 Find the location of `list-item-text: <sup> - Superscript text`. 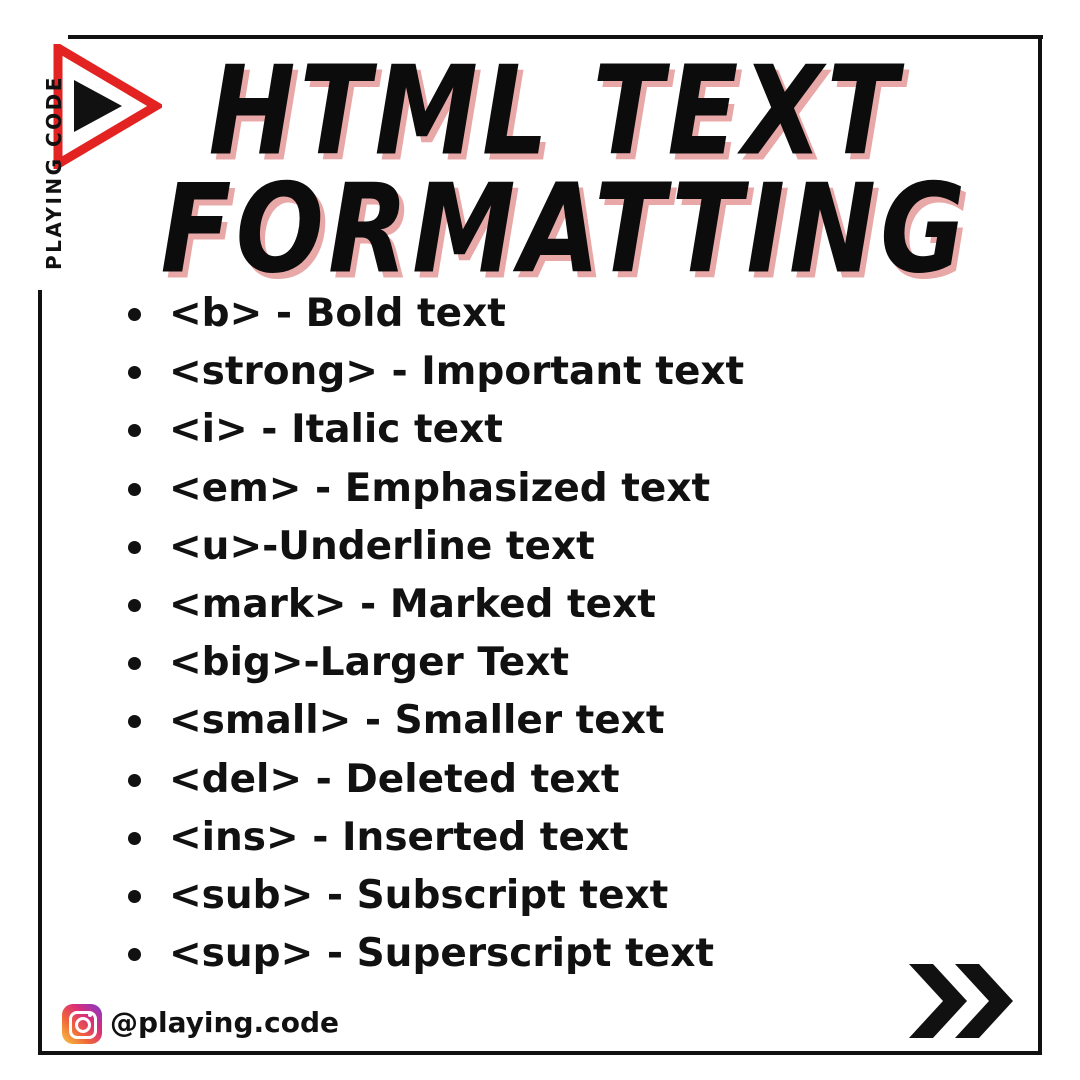

list-item-text: <sup> - Superscript text is located at coordinates (442, 954).